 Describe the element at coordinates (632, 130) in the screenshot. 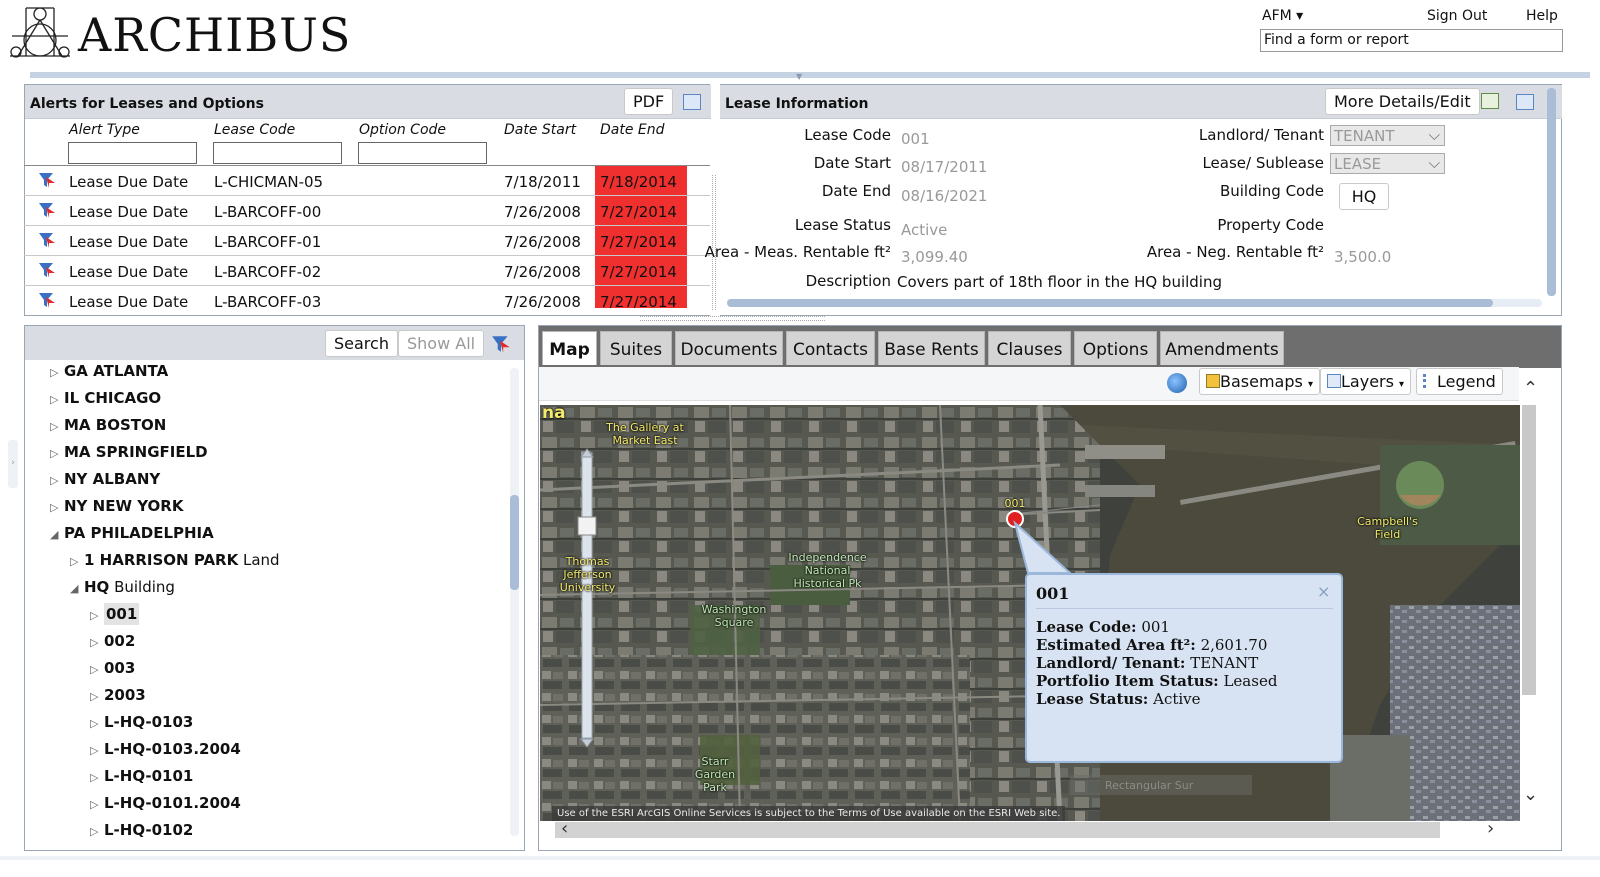

I see `col-date-end: Date End` at that location.